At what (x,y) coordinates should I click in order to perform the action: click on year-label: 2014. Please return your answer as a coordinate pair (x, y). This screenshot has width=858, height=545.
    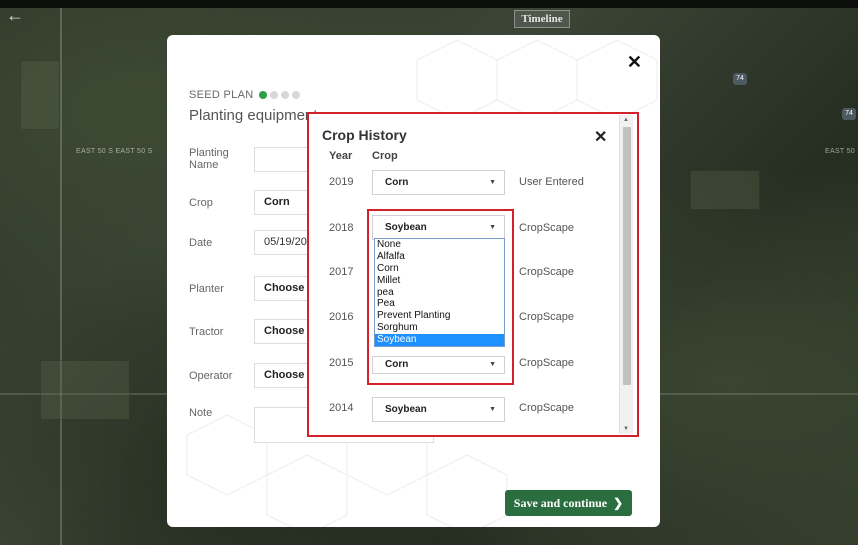
    Looking at the image, I should click on (341, 408).